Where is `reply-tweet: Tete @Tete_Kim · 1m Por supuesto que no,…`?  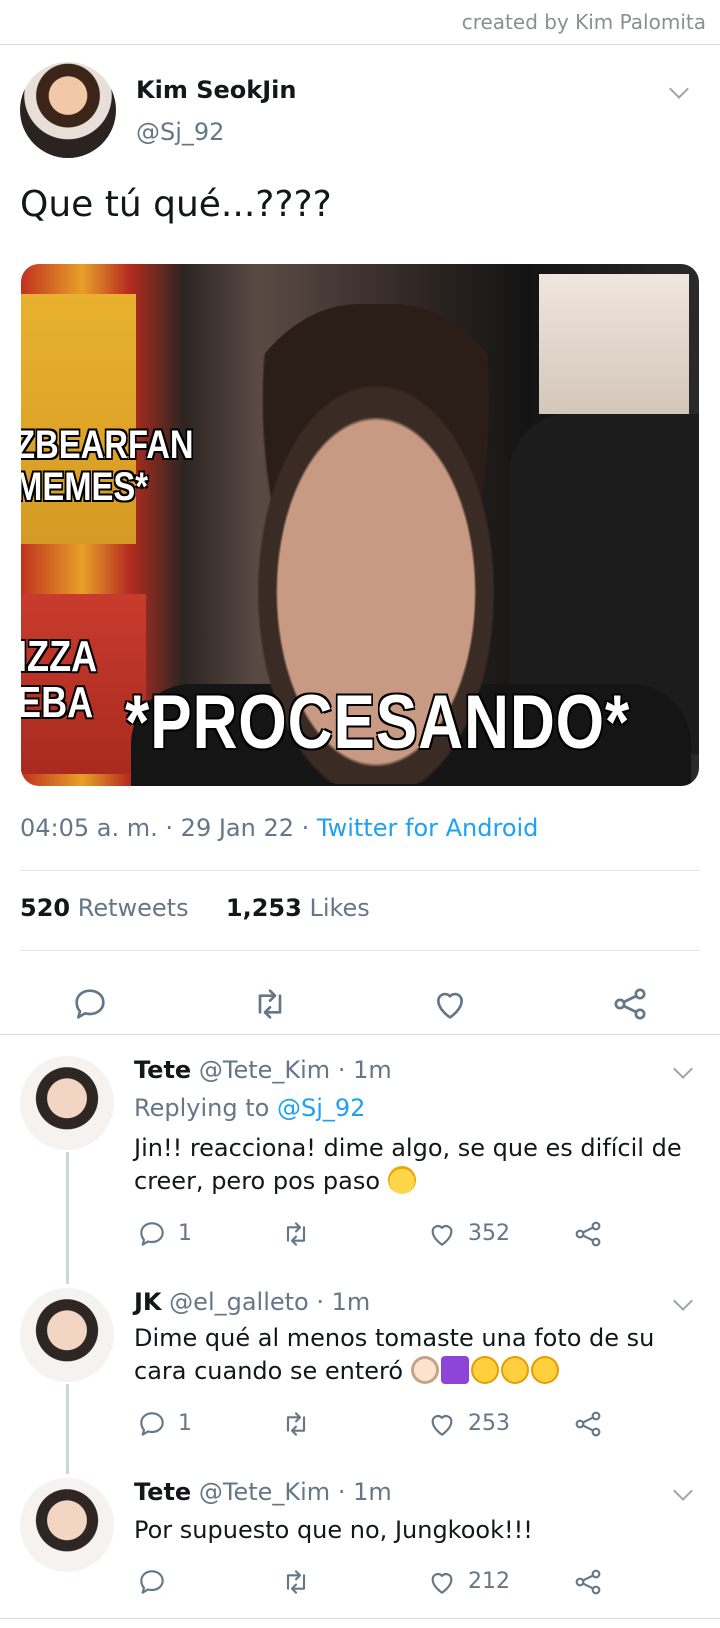
reply-tweet: Tete @Tete_Kim · 1m Por supuesto que no,… is located at coordinates (360, 1548).